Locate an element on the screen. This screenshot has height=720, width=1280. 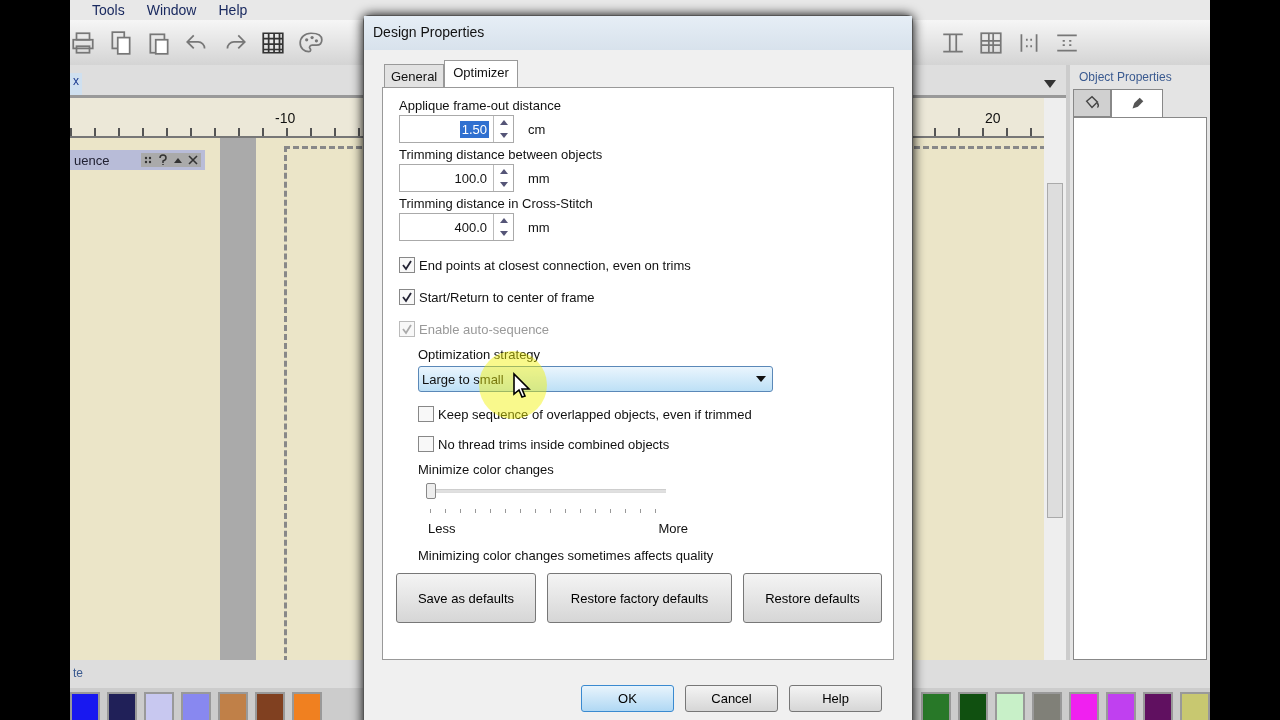
checkbox-label: Enable auto-sequence is located at coordinates (484, 329).